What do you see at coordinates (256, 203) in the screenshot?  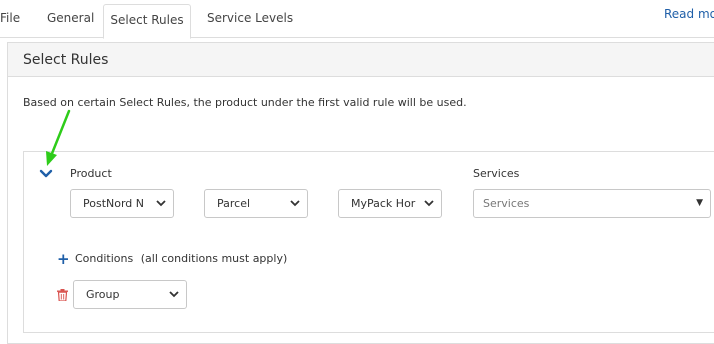 I see `type-select: Parcel` at bounding box center [256, 203].